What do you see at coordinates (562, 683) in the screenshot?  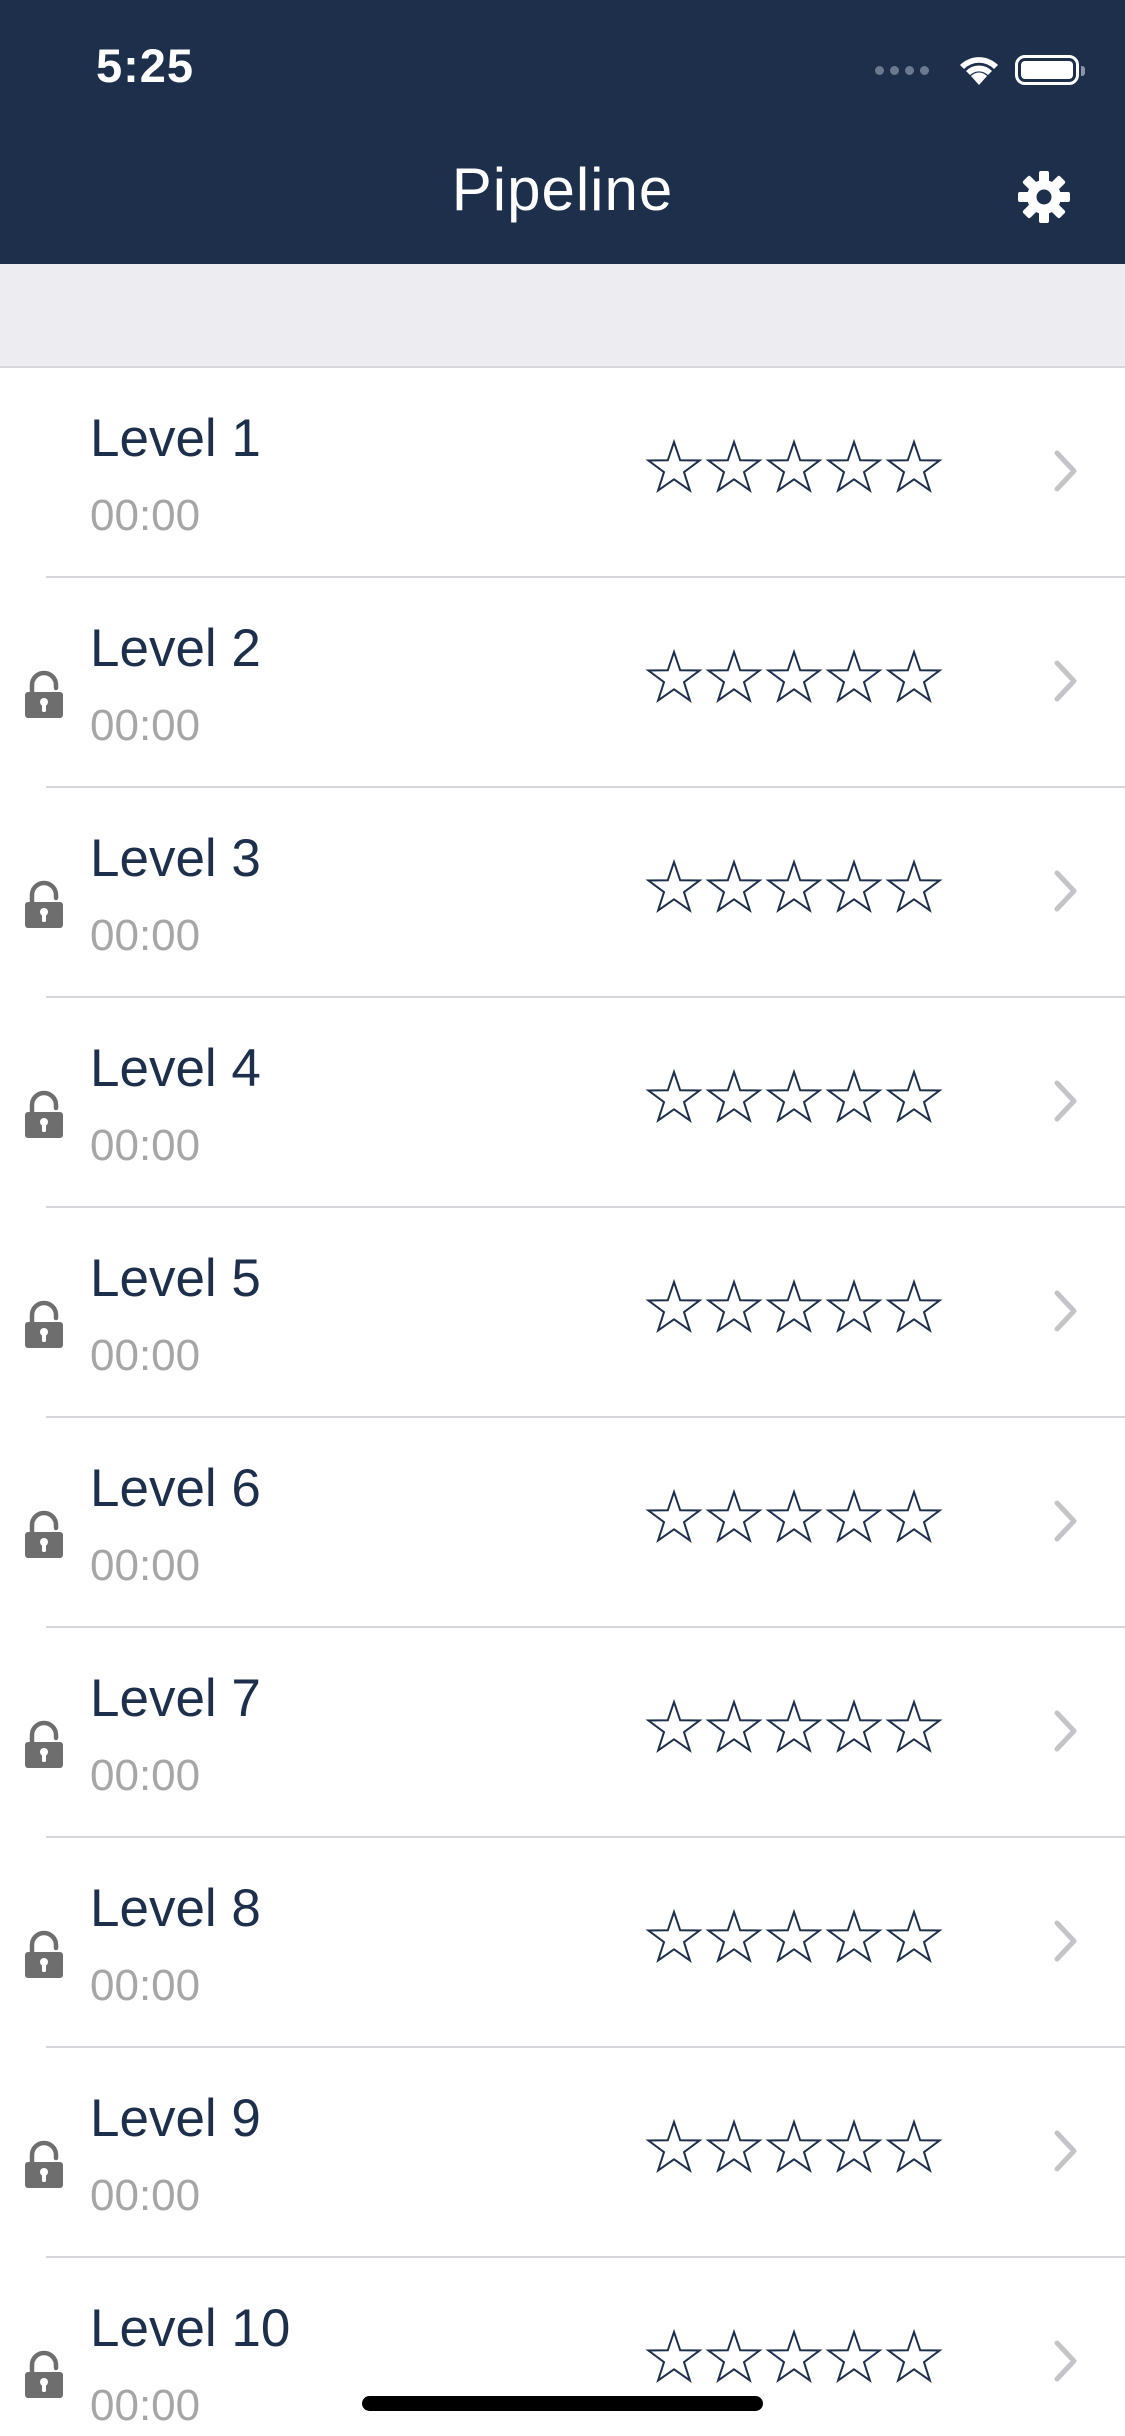 I see `level-row: Level 2 00:00` at bounding box center [562, 683].